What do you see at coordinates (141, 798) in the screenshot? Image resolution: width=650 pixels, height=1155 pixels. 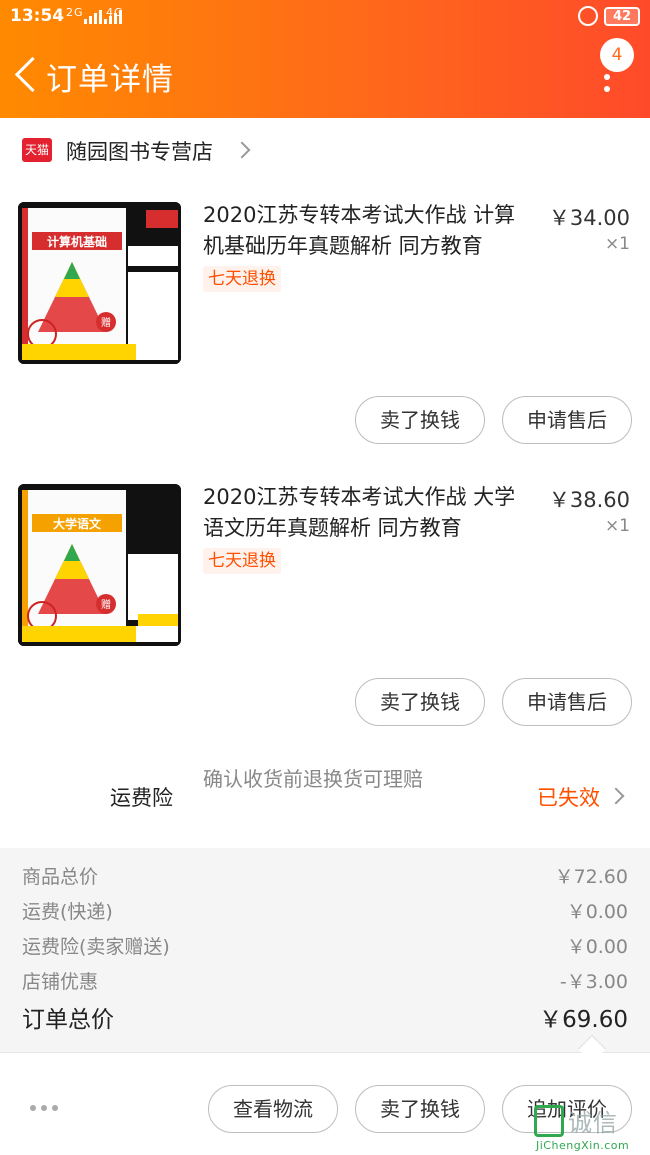 I see `insurance-label: 运费险` at bounding box center [141, 798].